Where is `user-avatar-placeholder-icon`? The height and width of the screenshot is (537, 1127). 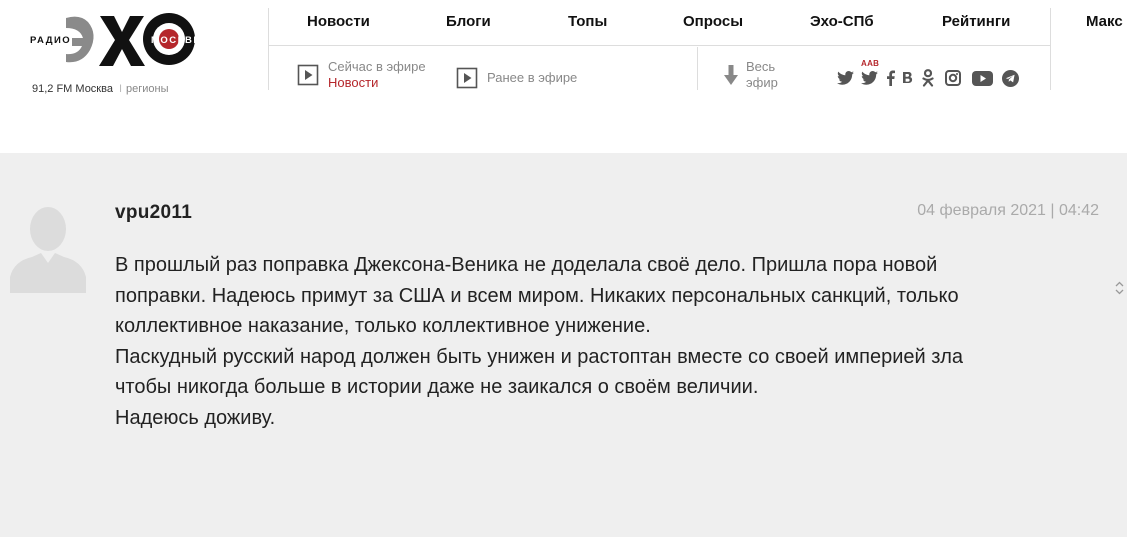 user-avatar-placeholder-icon is located at coordinates (48, 250).